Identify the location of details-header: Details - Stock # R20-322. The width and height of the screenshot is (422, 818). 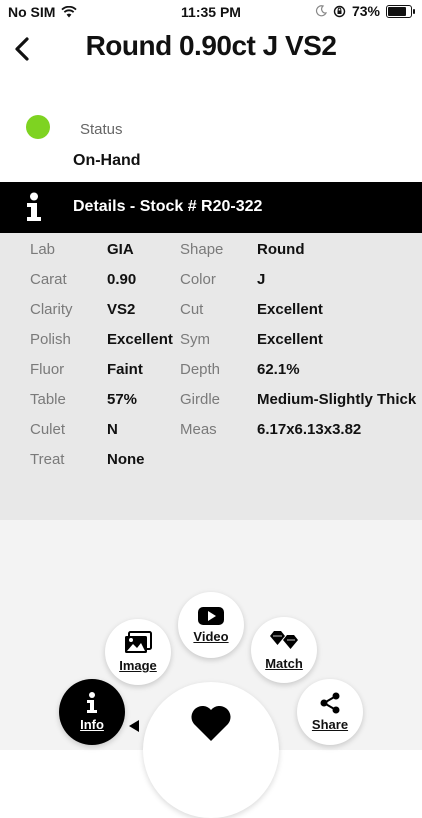
(211, 207).